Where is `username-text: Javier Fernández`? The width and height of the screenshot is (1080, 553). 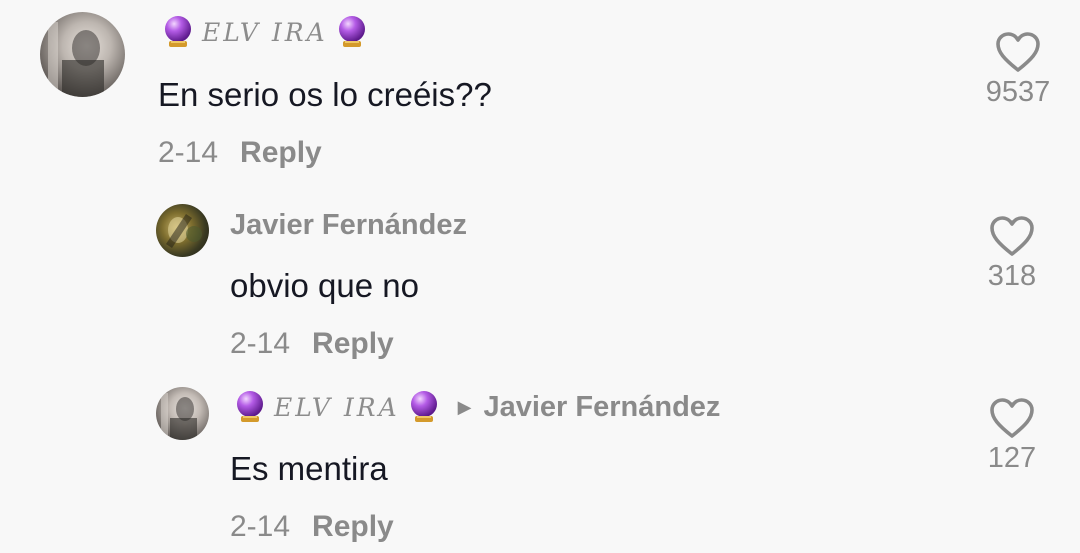 username-text: Javier Fernández is located at coordinates (348, 225).